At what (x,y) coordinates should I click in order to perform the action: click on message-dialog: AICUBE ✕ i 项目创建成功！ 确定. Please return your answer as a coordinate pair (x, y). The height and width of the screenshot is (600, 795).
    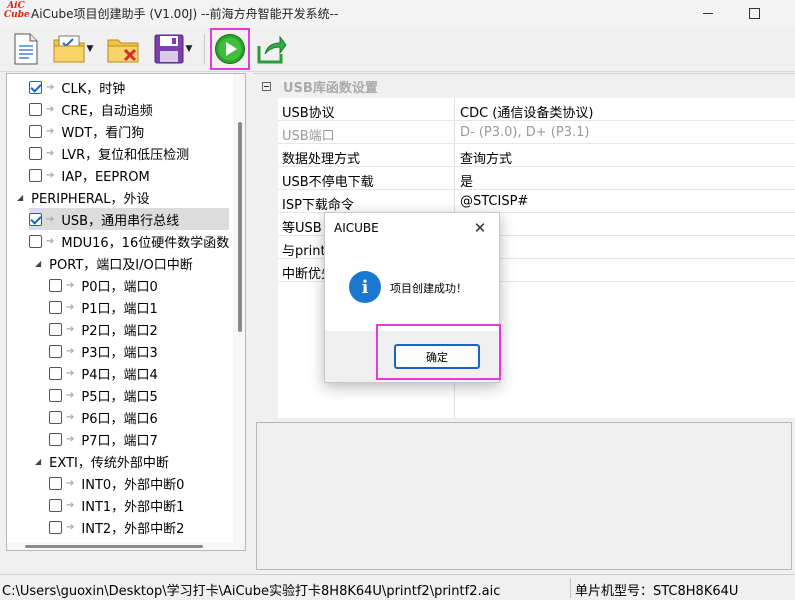
    Looking at the image, I should click on (412, 297).